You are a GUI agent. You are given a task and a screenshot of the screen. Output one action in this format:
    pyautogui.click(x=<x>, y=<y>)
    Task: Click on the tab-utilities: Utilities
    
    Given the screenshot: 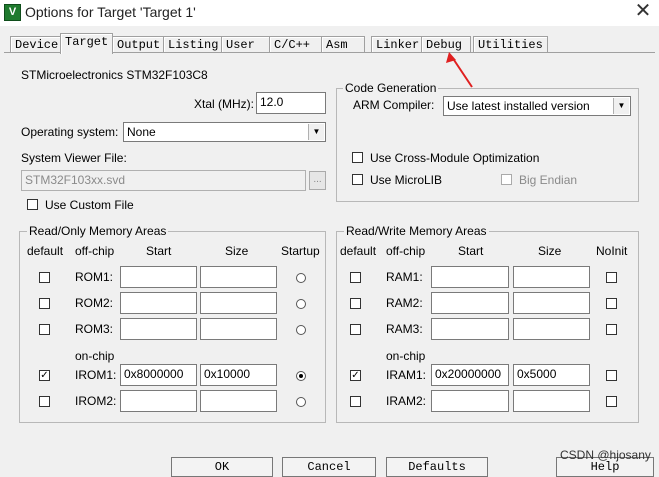 What is the action you would take?
    pyautogui.click(x=510, y=44)
    